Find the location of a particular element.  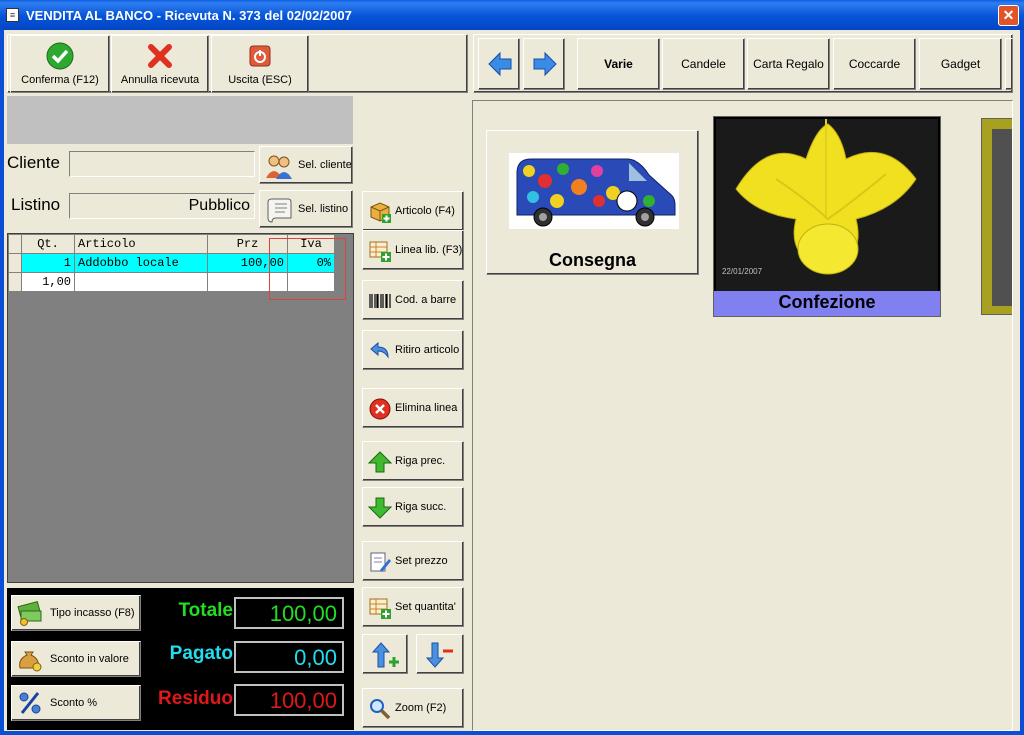

confirm-button: Conferma (F12) is located at coordinates (60, 64).